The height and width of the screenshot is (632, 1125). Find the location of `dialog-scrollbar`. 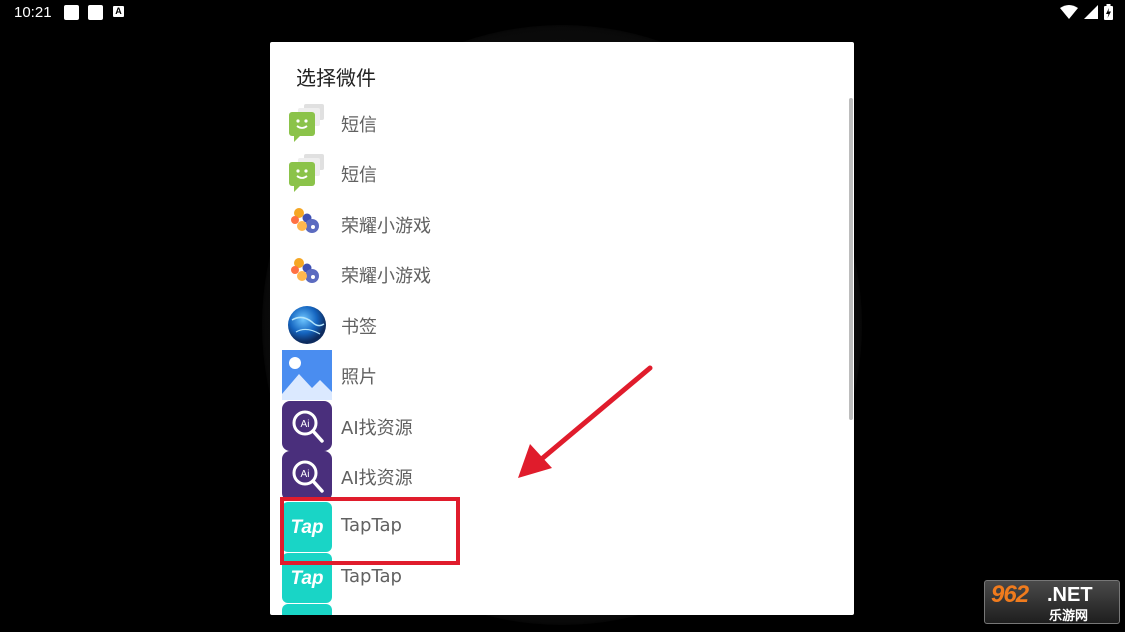

dialog-scrollbar is located at coordinates (851, 259).